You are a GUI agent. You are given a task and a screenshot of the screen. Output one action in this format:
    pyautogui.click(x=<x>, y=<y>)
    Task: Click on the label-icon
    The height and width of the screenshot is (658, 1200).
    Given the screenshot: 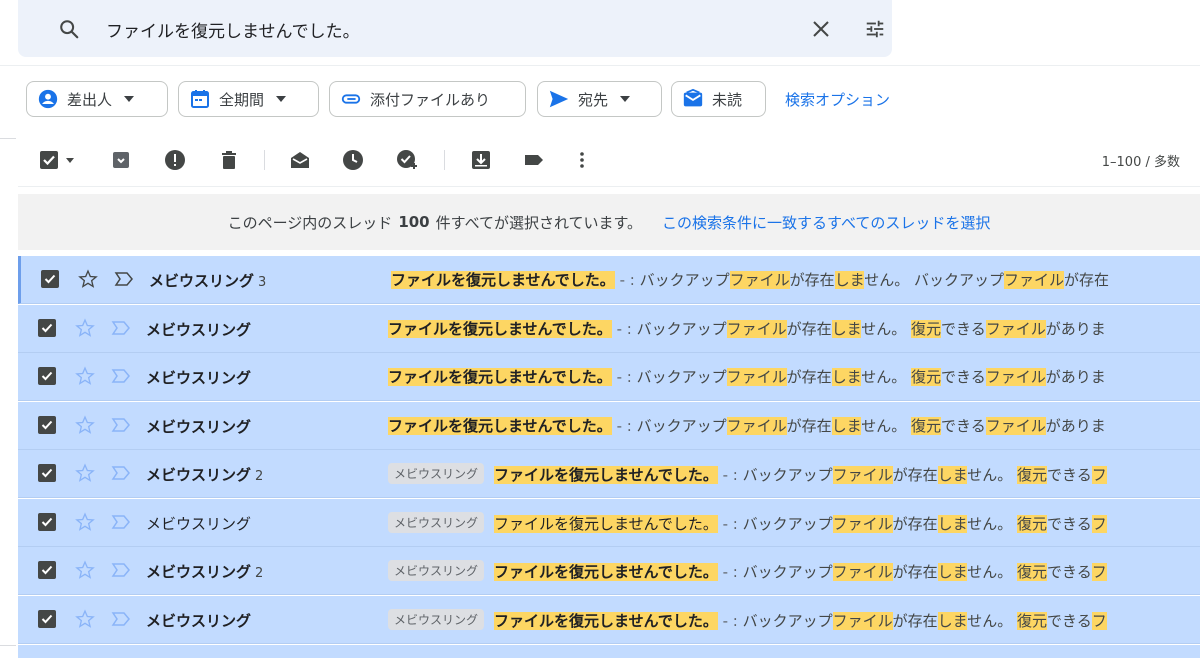 What is the action you would take?
    pyautogui.click(x=534, y=160)
    